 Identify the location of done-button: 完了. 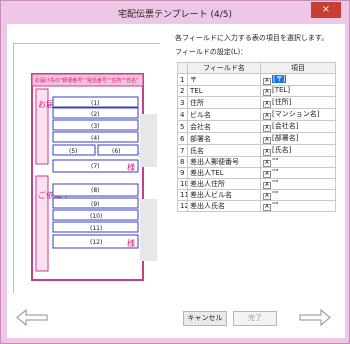
(255, 318).